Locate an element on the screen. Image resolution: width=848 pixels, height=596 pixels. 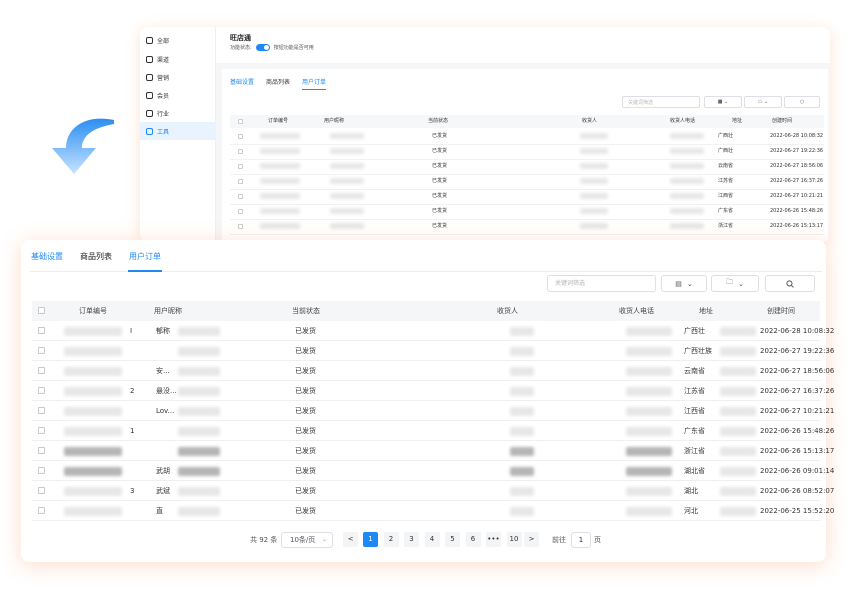
table-row: 已发货 广西壮族 2022-06-27 19:22:36 is located at coordinates (433, 351).